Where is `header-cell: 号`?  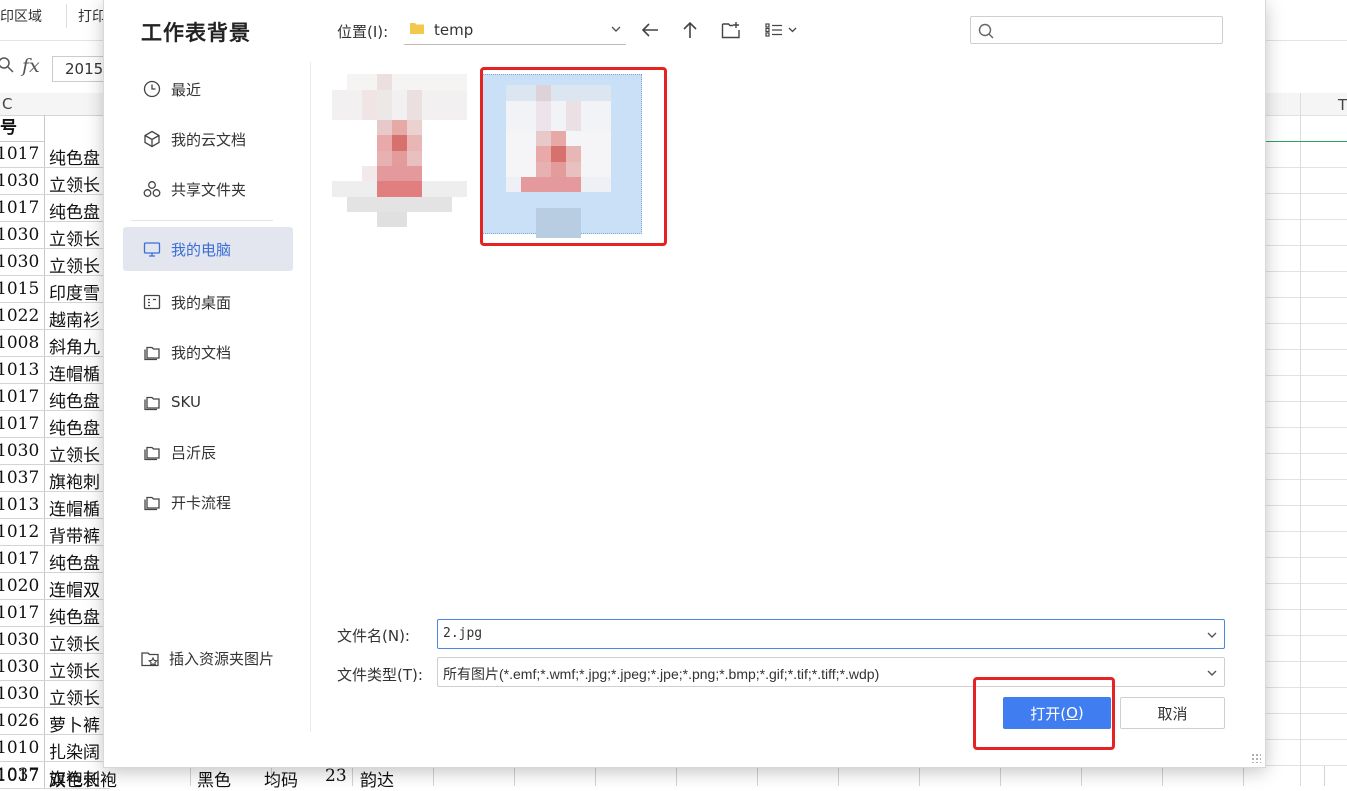
header-cell: 号 is located at coordinates (22, 128).